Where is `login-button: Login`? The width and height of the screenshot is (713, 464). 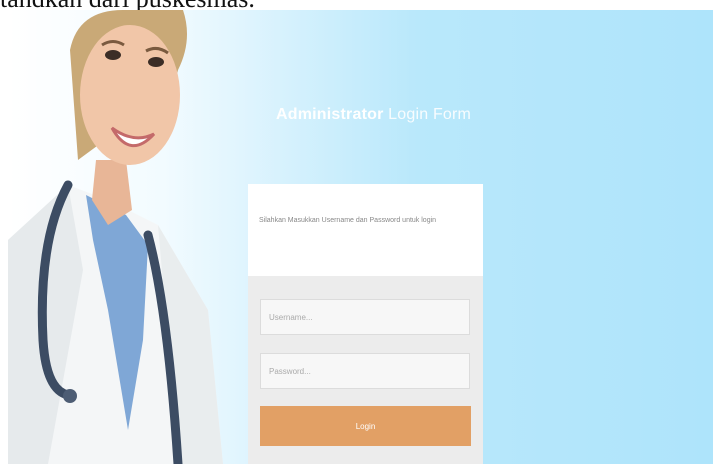 login-button: Login is located at coordinates (365, 426).